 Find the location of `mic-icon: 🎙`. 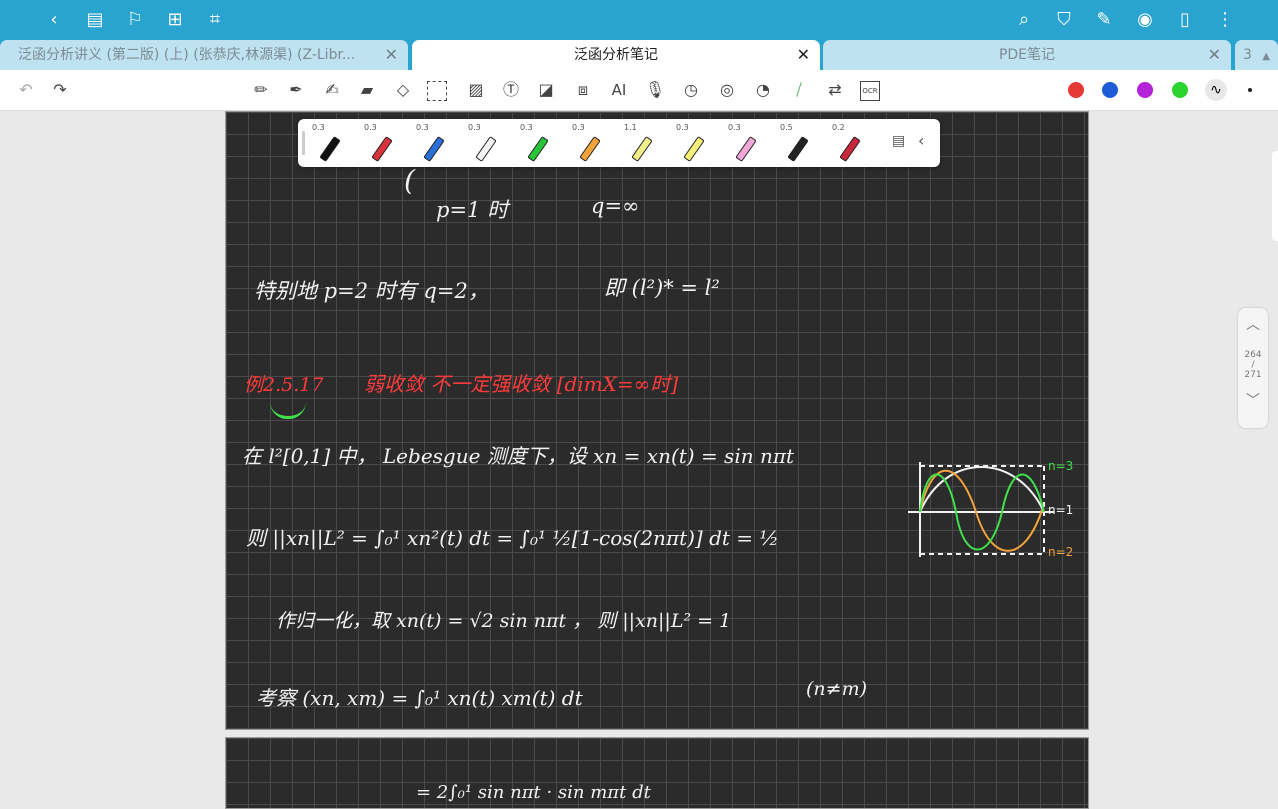

mic-icon: 🎙 is located at coordinates (655, 90).